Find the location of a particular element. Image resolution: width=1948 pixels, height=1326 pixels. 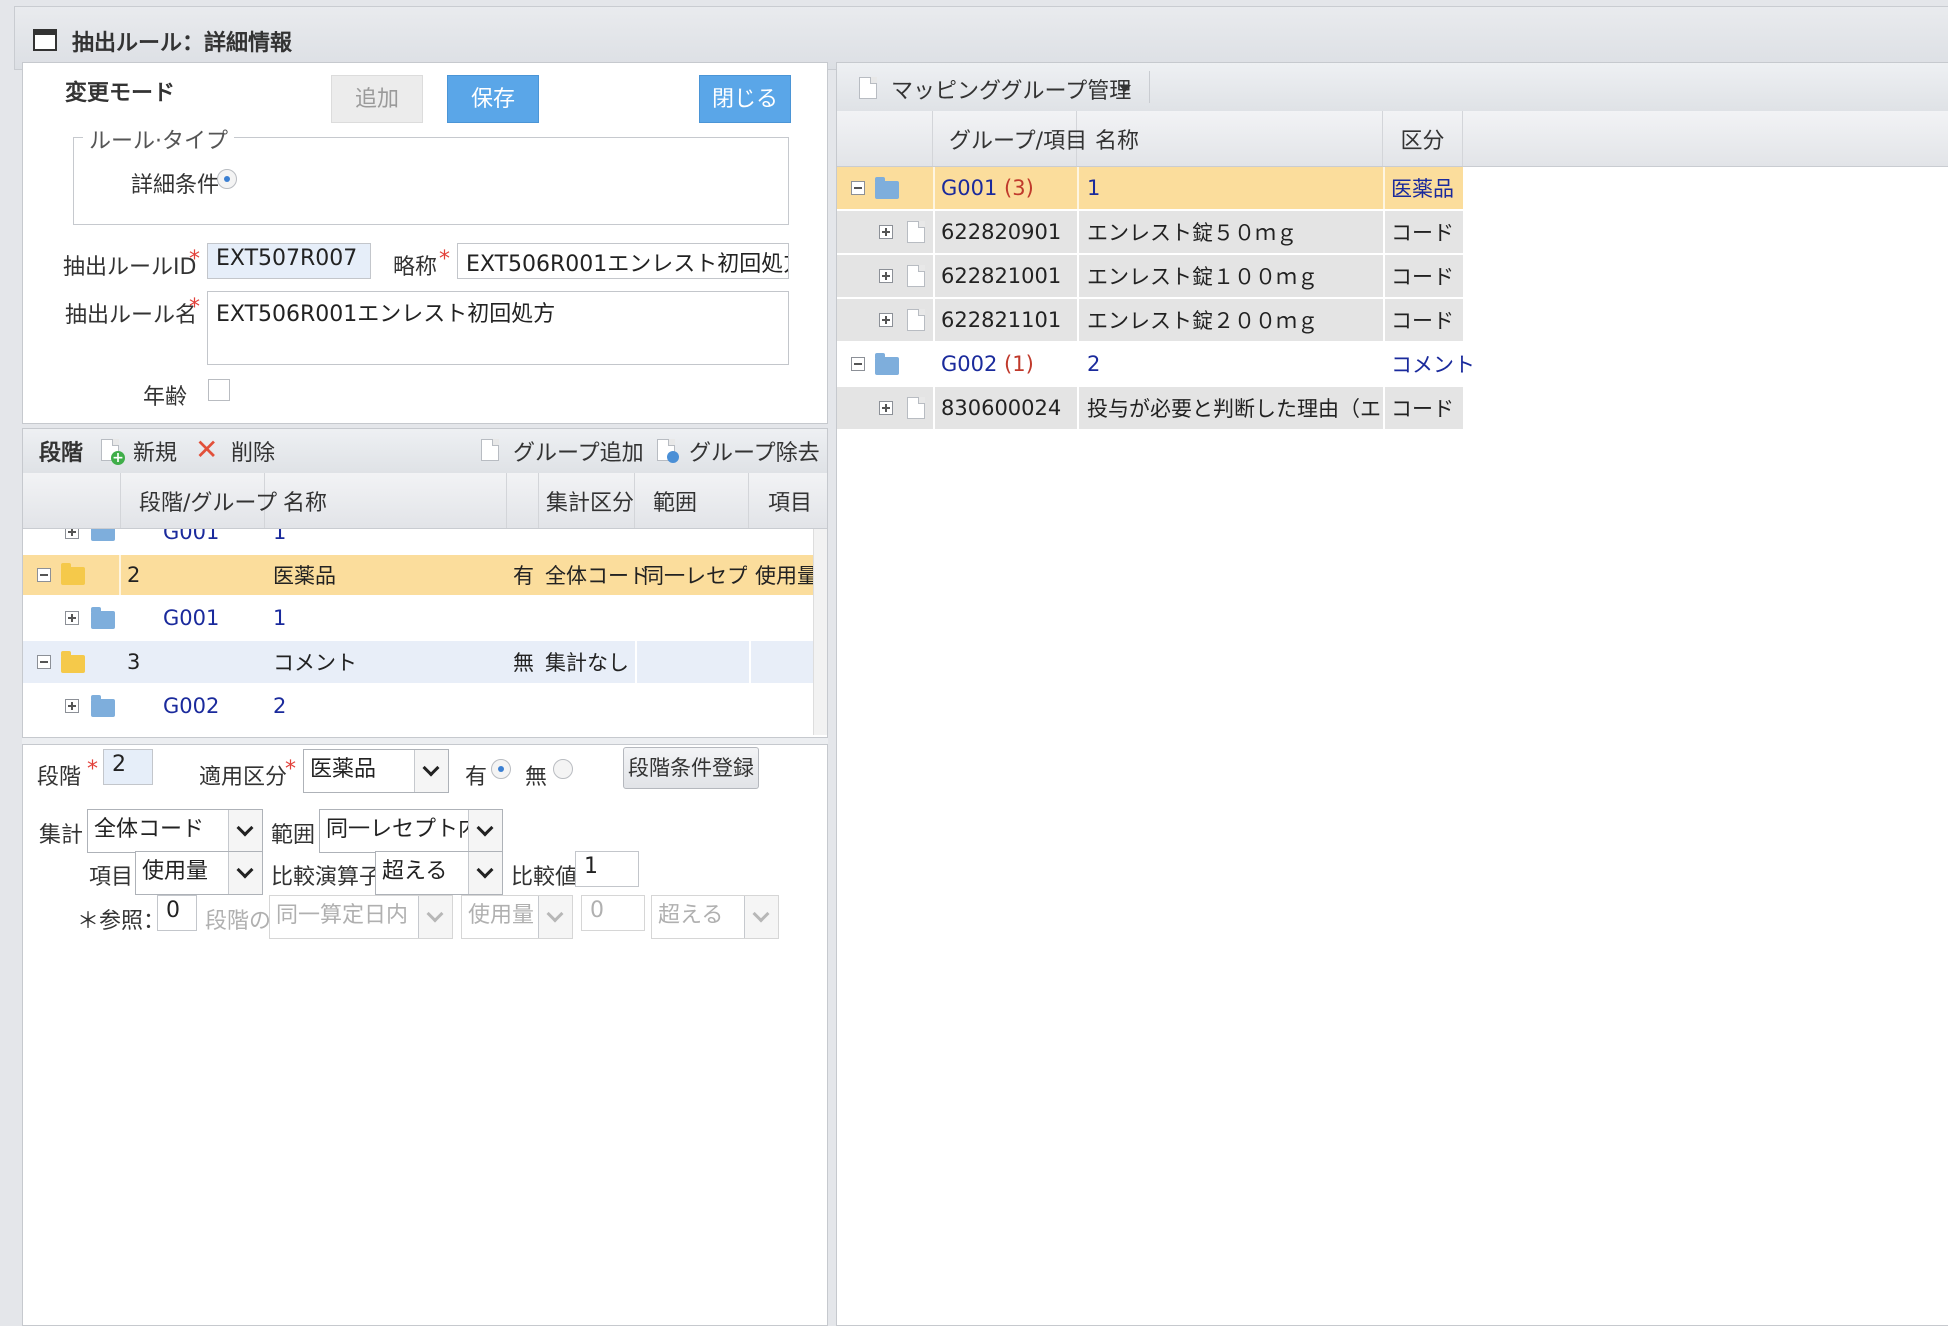

mapping-row: 622820901 エンレスト錠５０ｍｇ コード is located at coordinates (1150, 232).